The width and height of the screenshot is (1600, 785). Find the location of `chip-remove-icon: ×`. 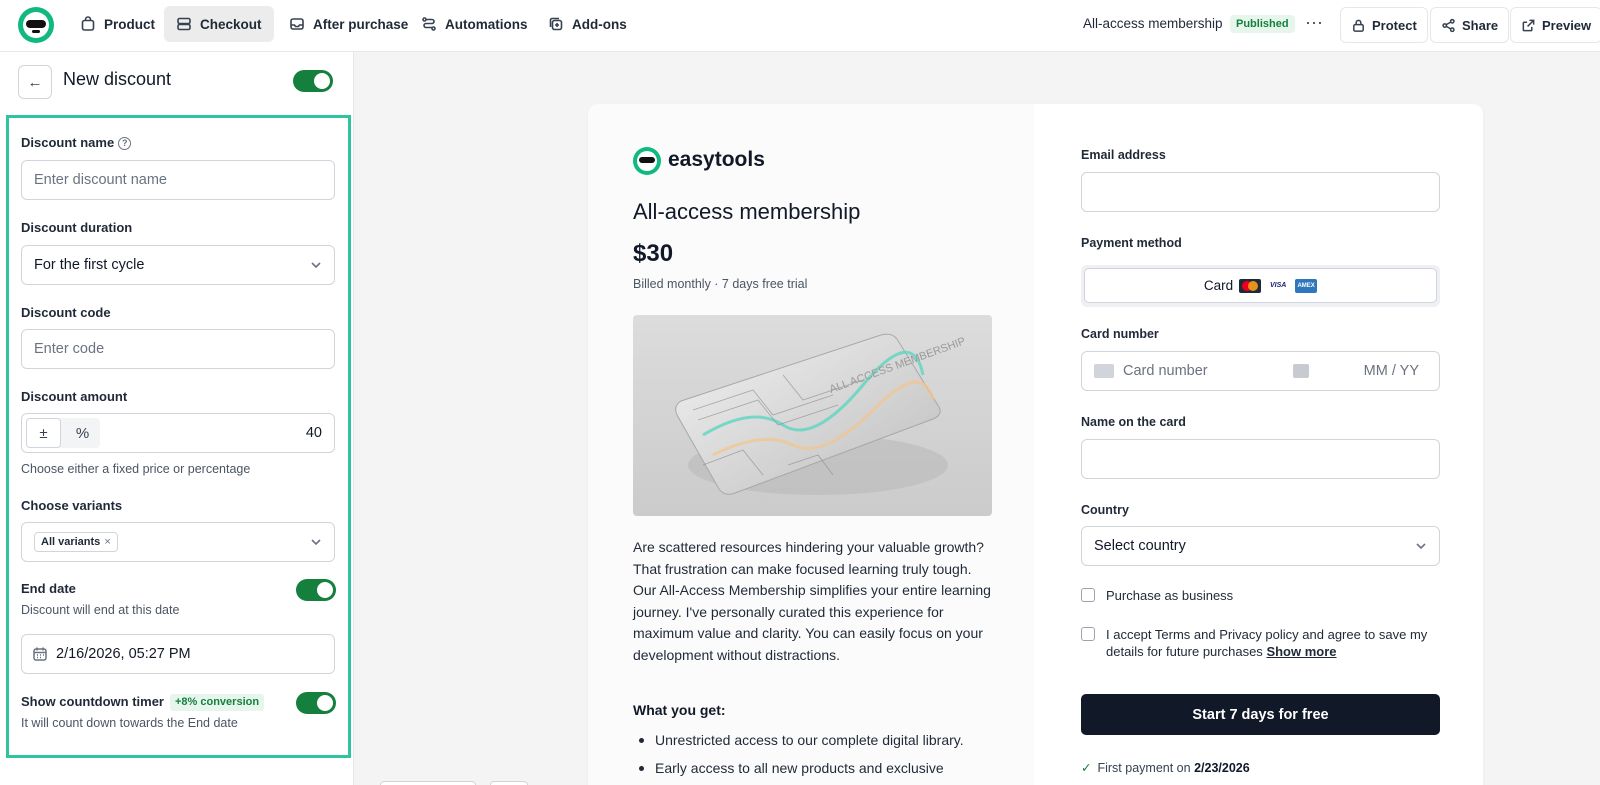

chip-remove-icon: × is located at coordinates (107, 542).